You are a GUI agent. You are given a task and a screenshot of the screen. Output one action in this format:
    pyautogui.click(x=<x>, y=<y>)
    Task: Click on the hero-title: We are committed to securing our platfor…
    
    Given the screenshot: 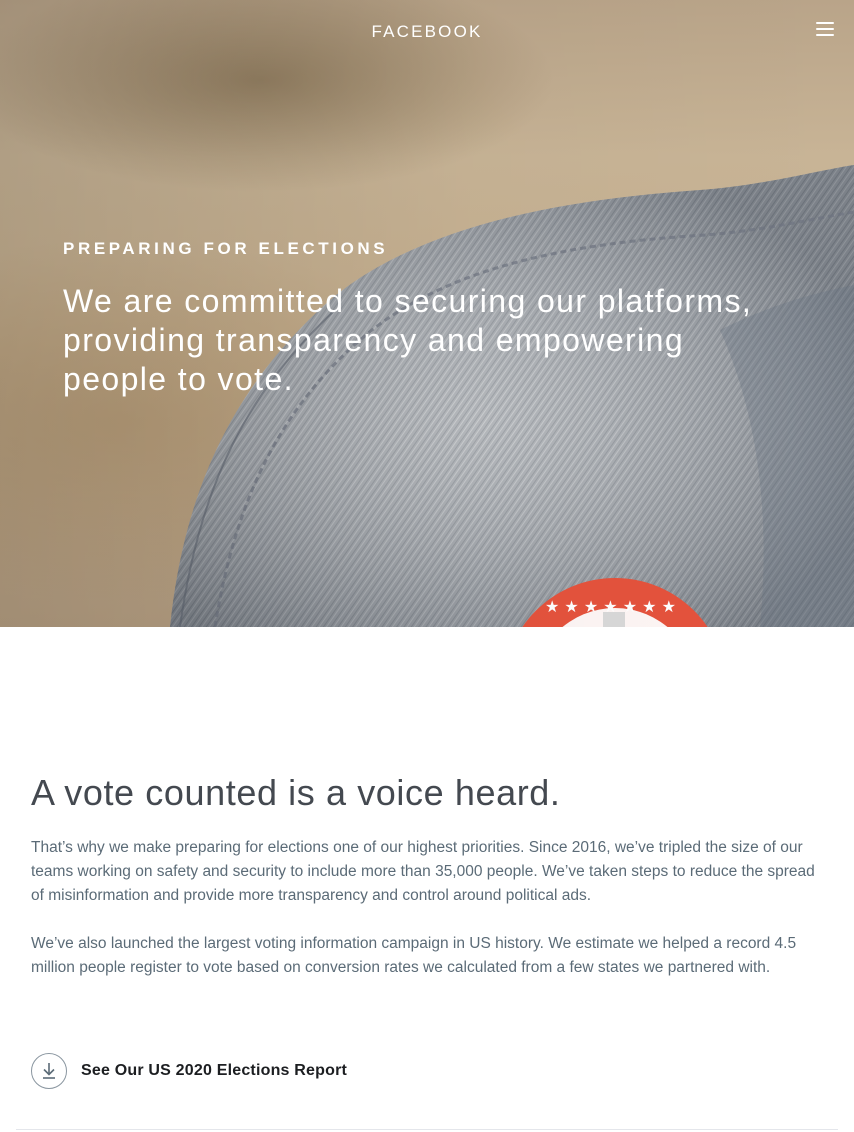 What is the action you would take?
    pyautogui.click(x=408, y=340)
    